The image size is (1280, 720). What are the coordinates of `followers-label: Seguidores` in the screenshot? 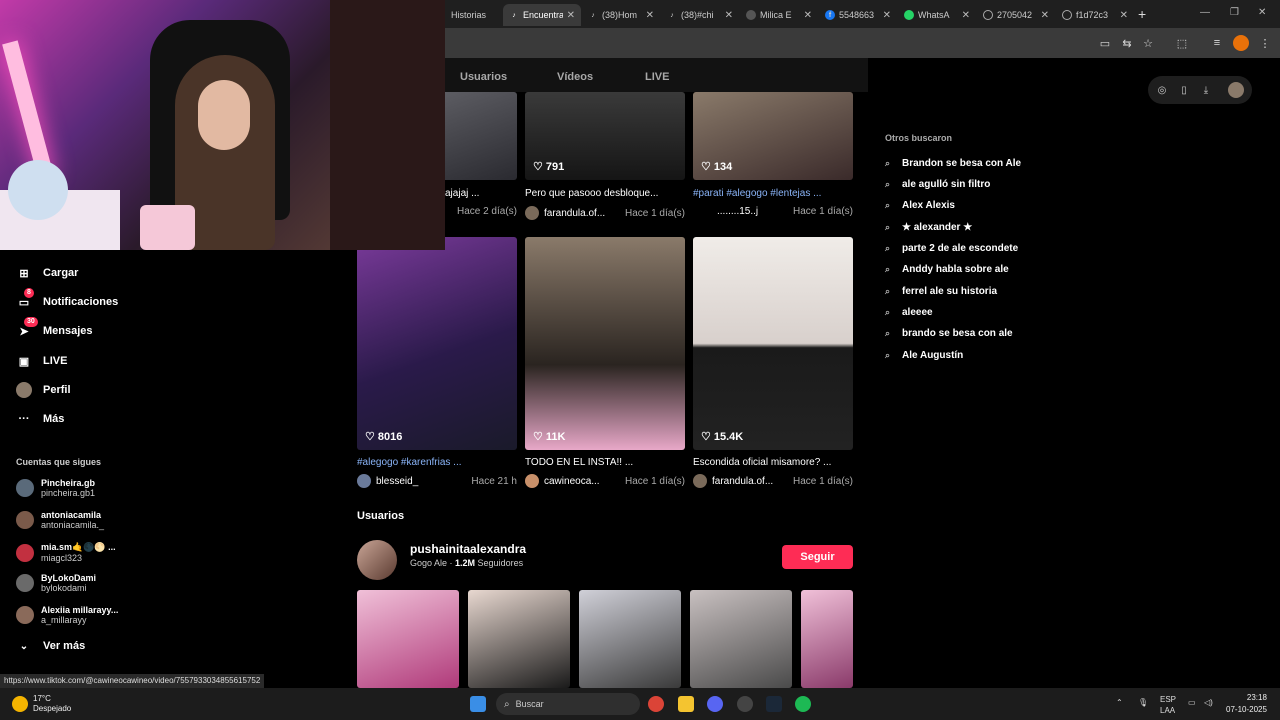 It's located at (499, 563).